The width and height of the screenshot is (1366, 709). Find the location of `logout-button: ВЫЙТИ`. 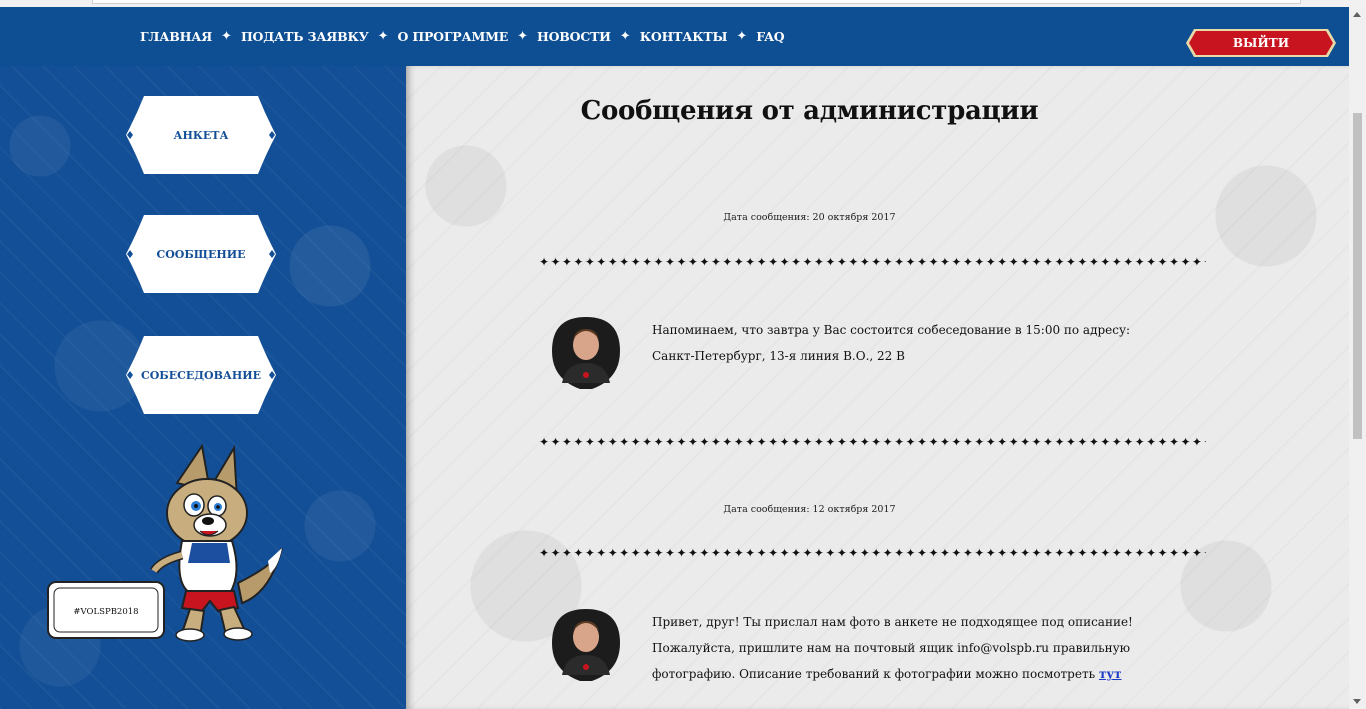

logout-button: ВЫЙТИ is located at coordinates (1261, 43).